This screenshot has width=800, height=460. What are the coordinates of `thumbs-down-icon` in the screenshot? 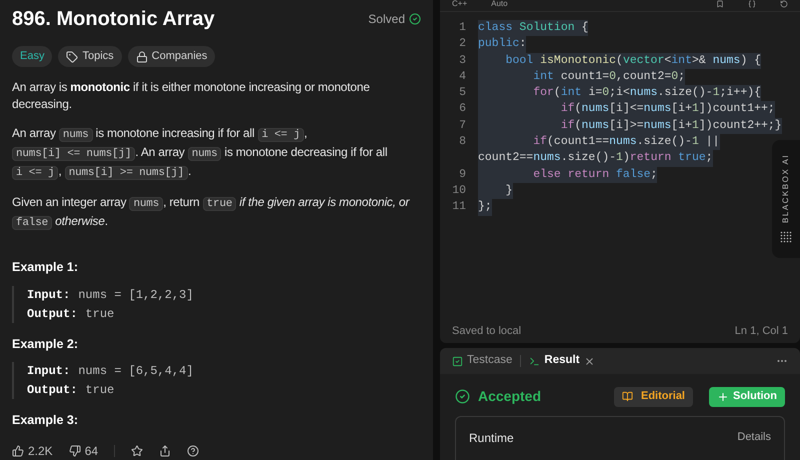 It's located at (74, 451).